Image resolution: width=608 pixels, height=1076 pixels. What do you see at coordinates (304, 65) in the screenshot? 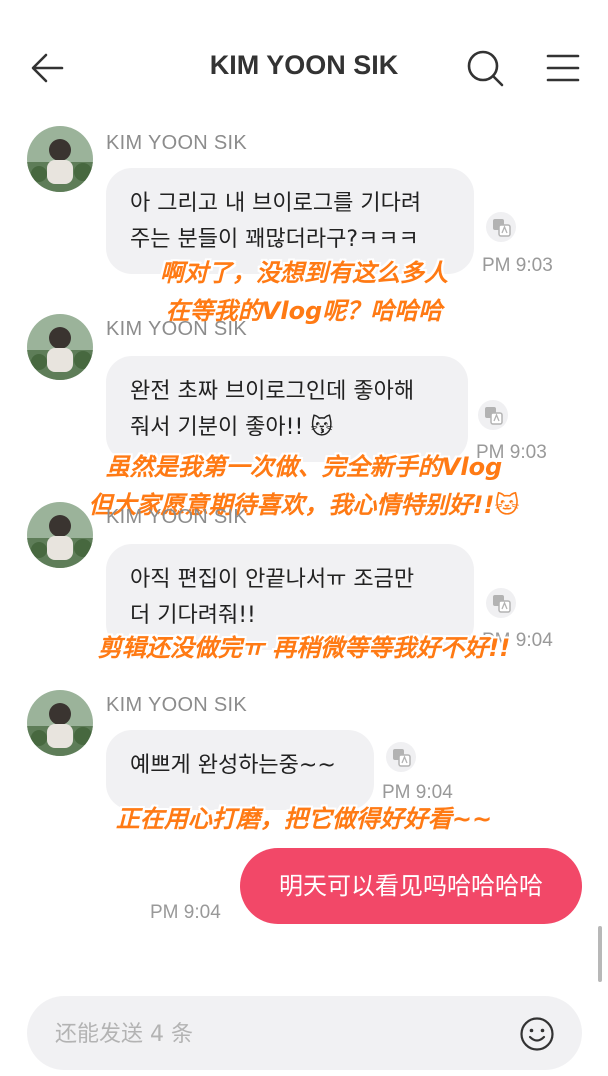
I see `chat-title: KIM YOON SIK` at bounding box center [304, 65].